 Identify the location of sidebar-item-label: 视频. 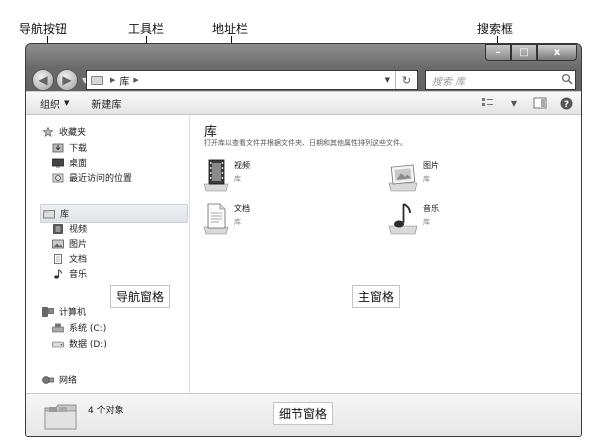
(78, 230).